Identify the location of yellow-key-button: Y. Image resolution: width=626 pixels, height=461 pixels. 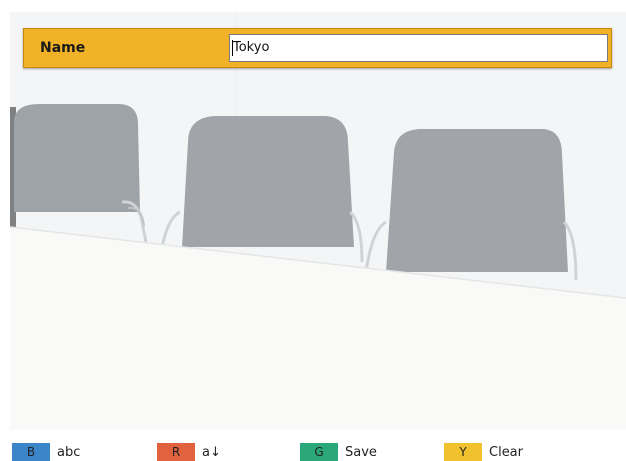
(463, 452).